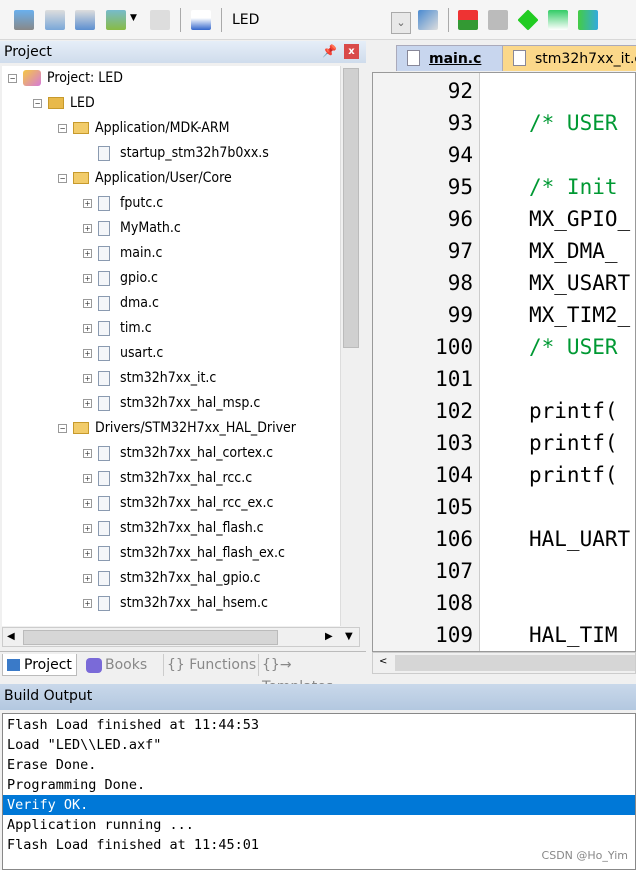  Describe the element at coordinates (319, 845) in the screenshot. I see `output-line: Flash Load finished at 11:45:01` at that location.